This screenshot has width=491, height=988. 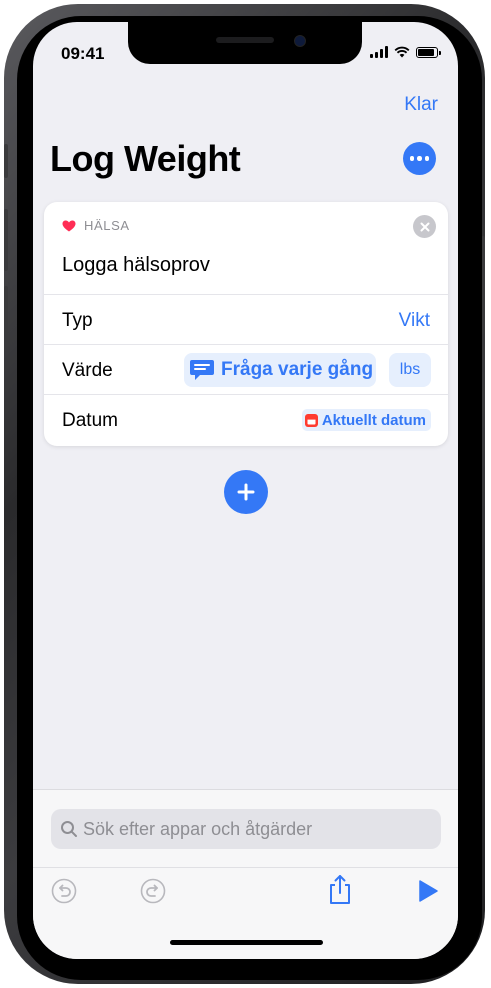 I want to click on search-input, so click(x=253, y=829).